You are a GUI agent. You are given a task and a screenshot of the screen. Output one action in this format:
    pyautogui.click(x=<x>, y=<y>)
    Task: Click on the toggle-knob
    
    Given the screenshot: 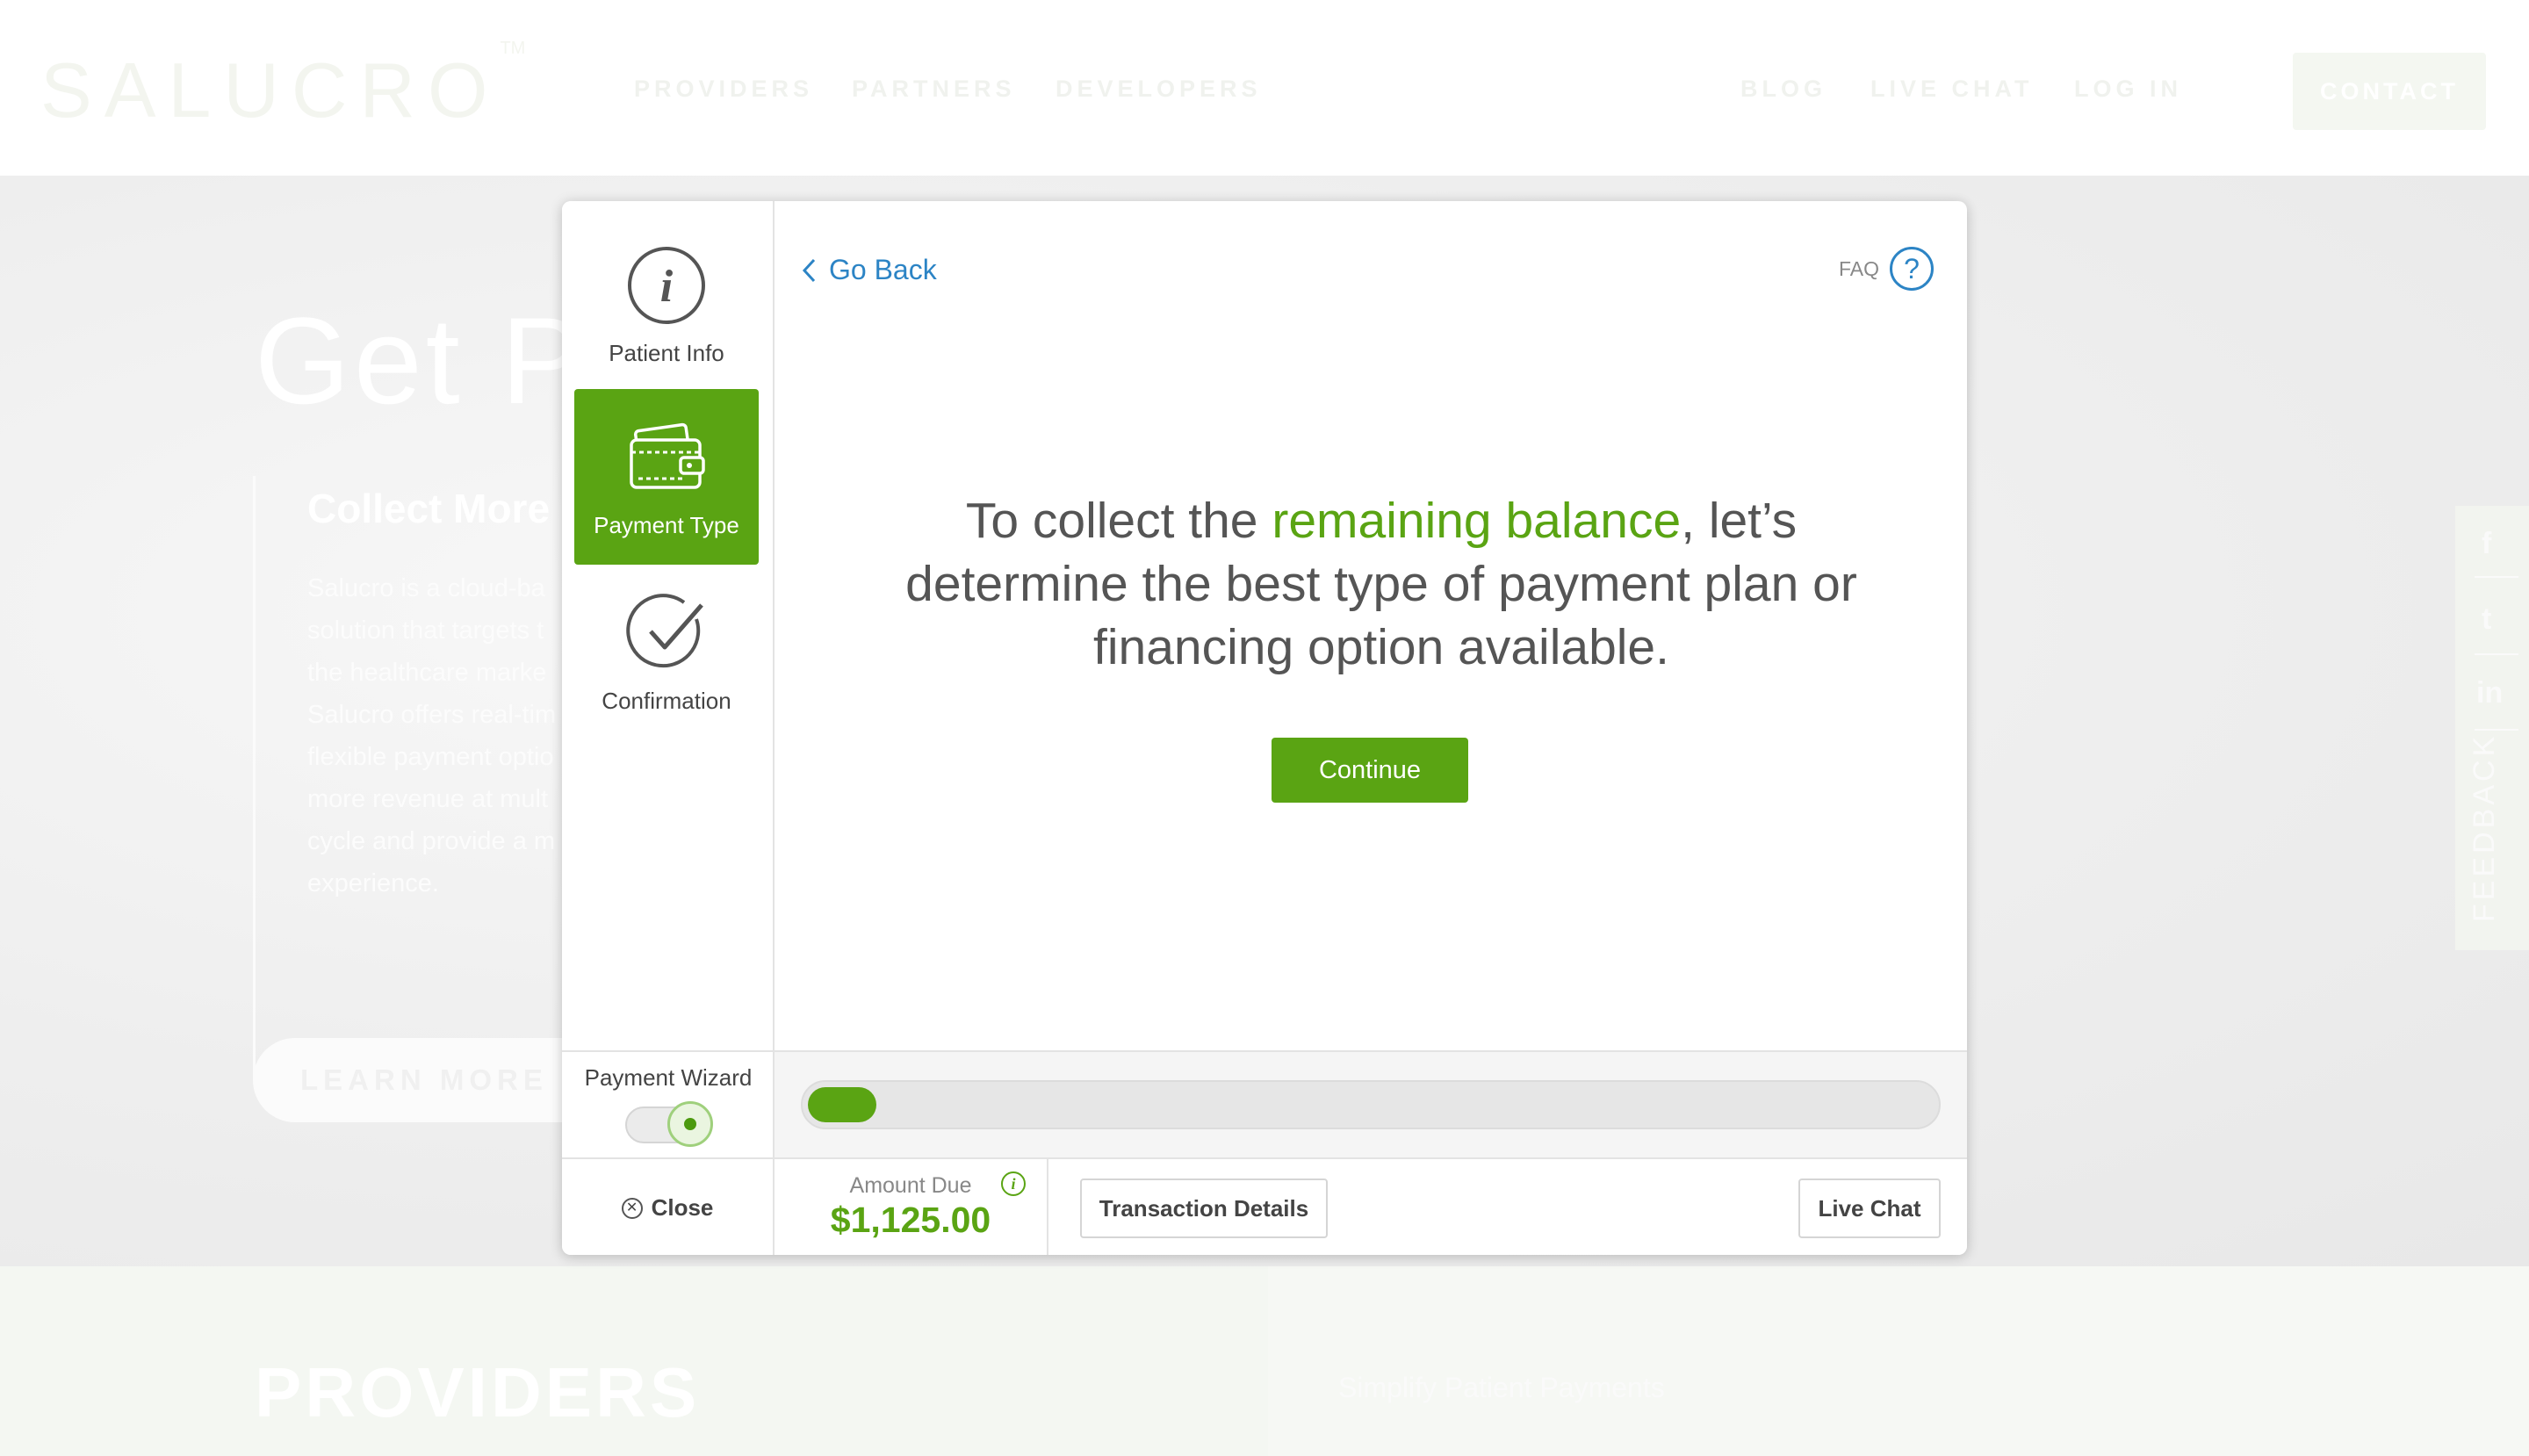 What is the action you would take?
    pyautogui.click(x=690, y=1124)
    